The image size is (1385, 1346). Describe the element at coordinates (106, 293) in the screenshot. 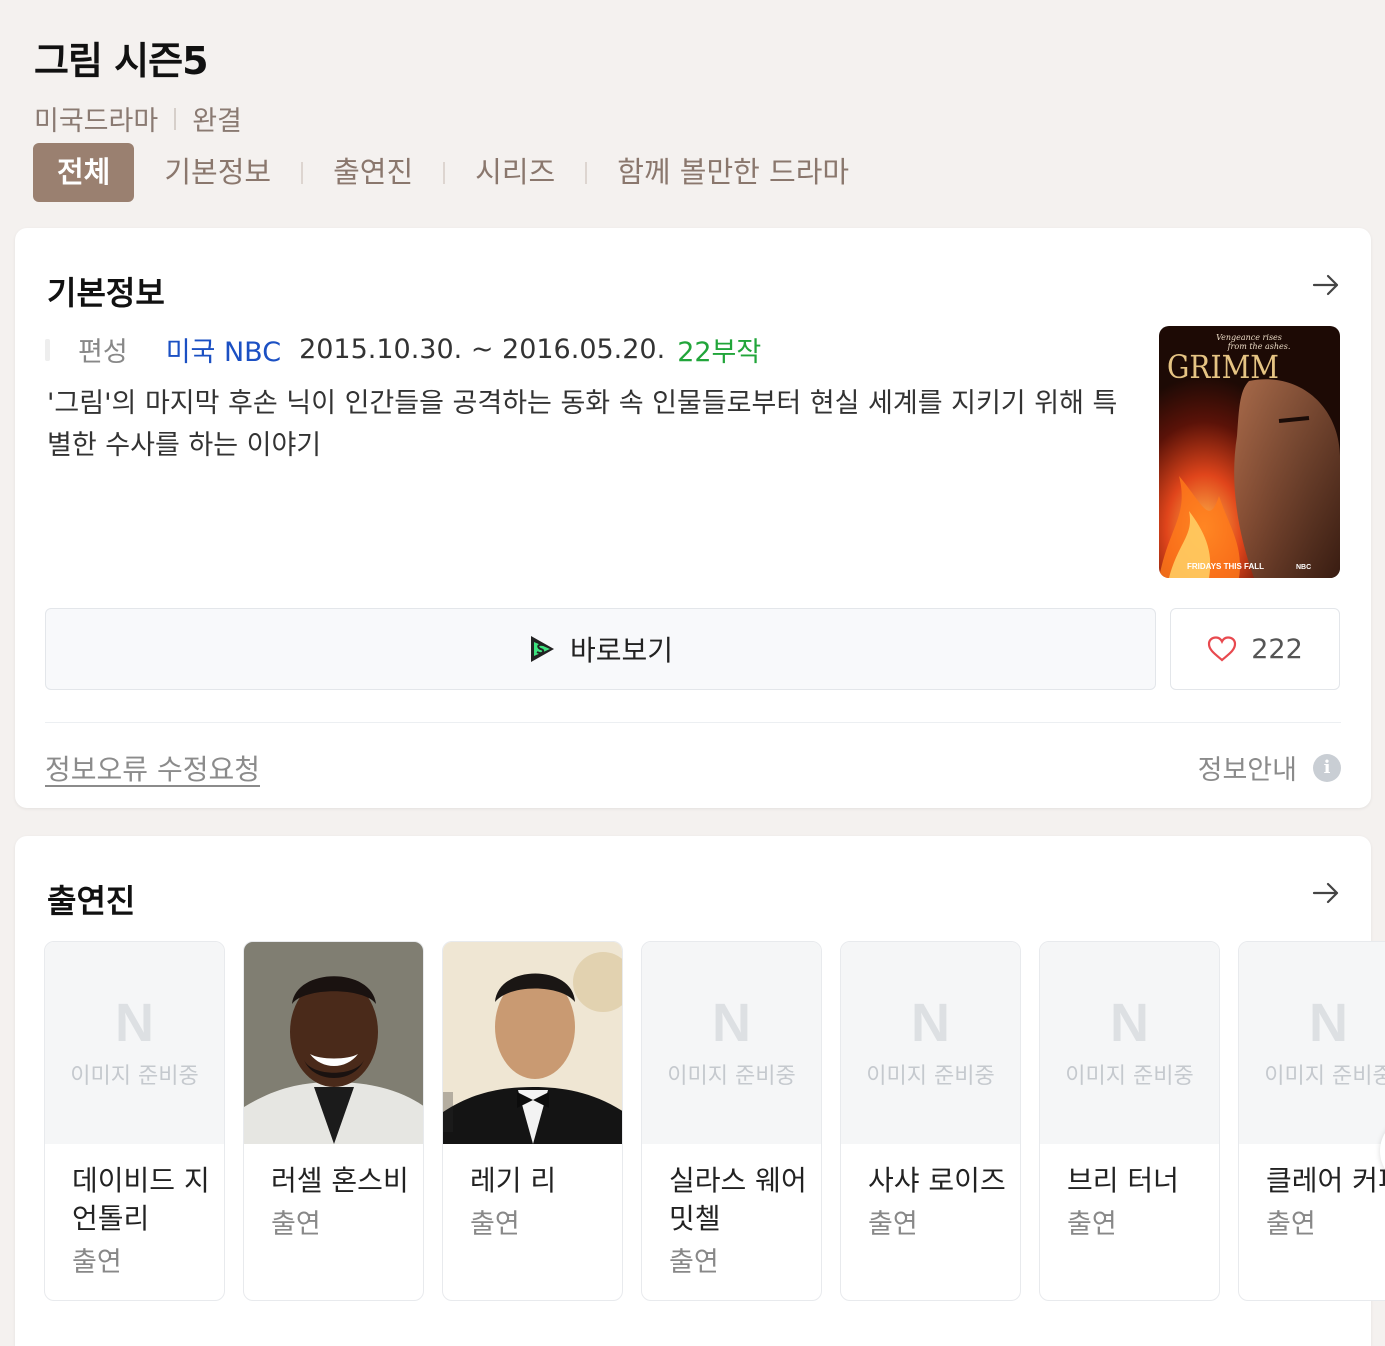

I see `section-title: 기본정보` at that location.